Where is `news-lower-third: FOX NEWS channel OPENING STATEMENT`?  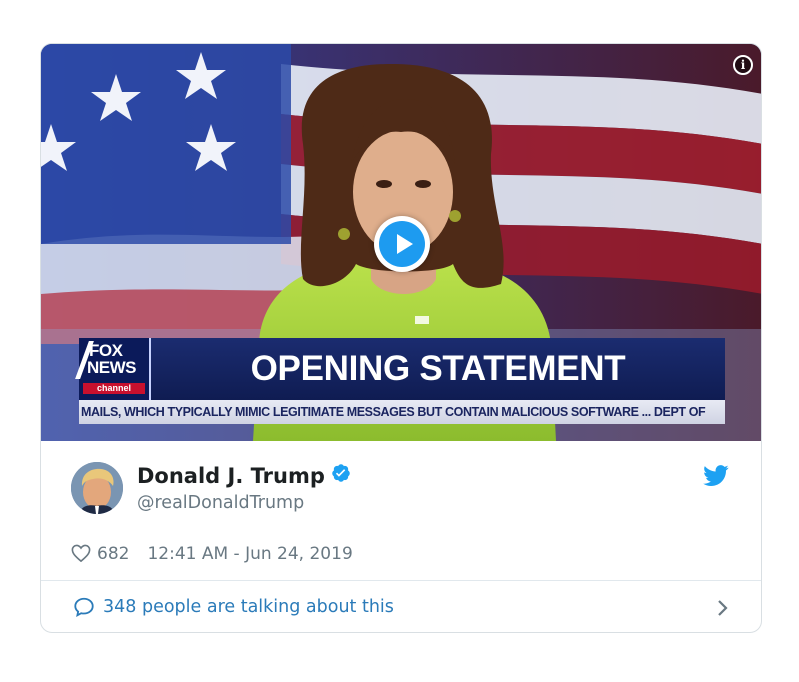 news-lower-third: FOX NEWS channel OPENING STATEMENT is located at coordinates (400, 369).